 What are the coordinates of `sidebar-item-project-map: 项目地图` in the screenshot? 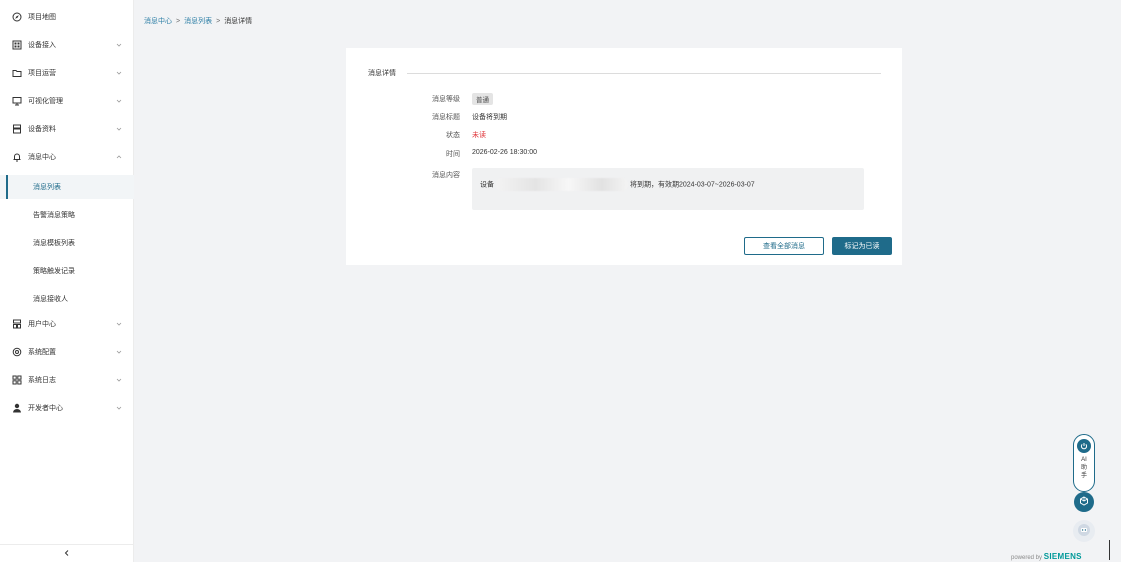 It's located at (67, 17).